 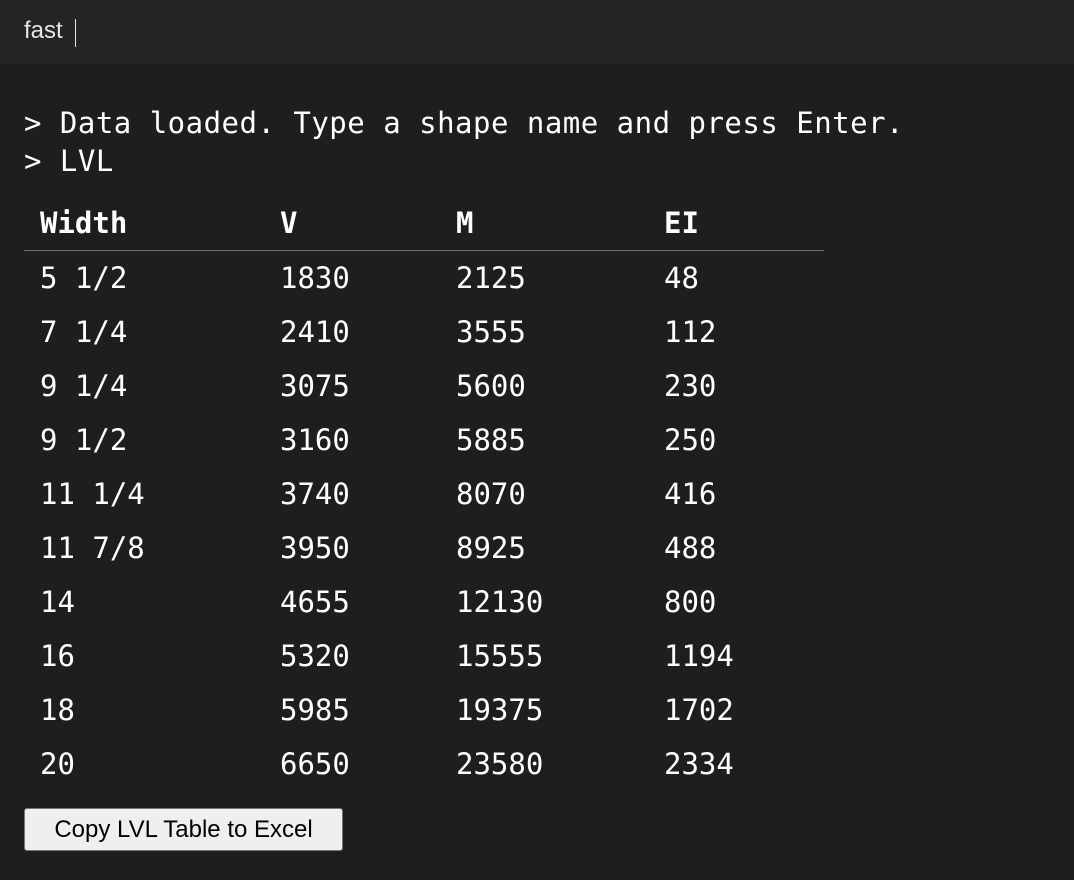 I want to click on table-row: 11 7/8 3950 8925 488, so click(x=424, y=548).